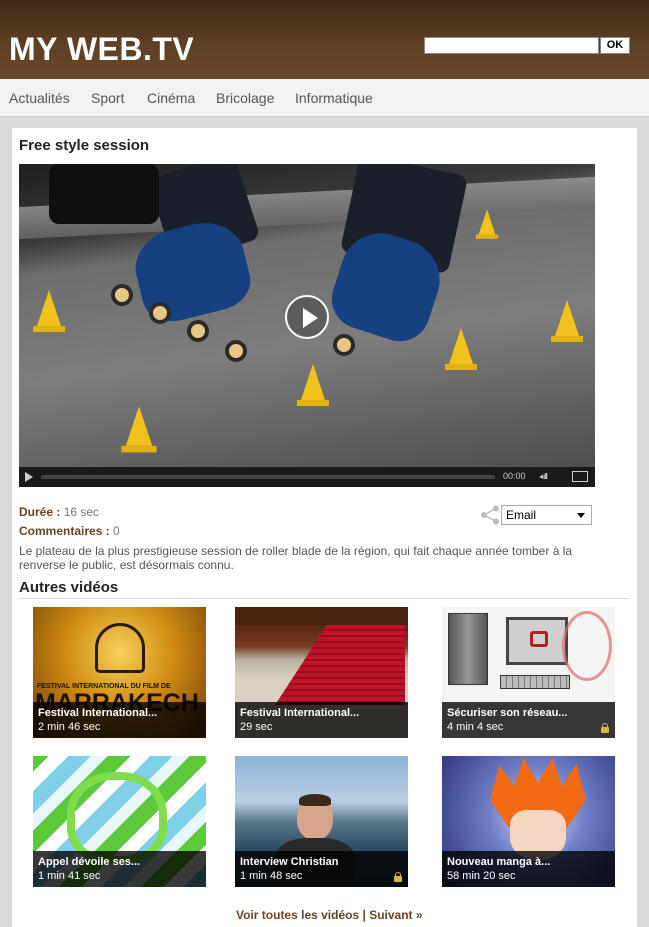 Image resolution: width=649 pixels, height=927 pixels. What do you see at coordinates (528, 869) in the screenshot?
I see `thumb-caption: Nouveau manga à... 58 min 20 sec` at bounding box center [528, 869].